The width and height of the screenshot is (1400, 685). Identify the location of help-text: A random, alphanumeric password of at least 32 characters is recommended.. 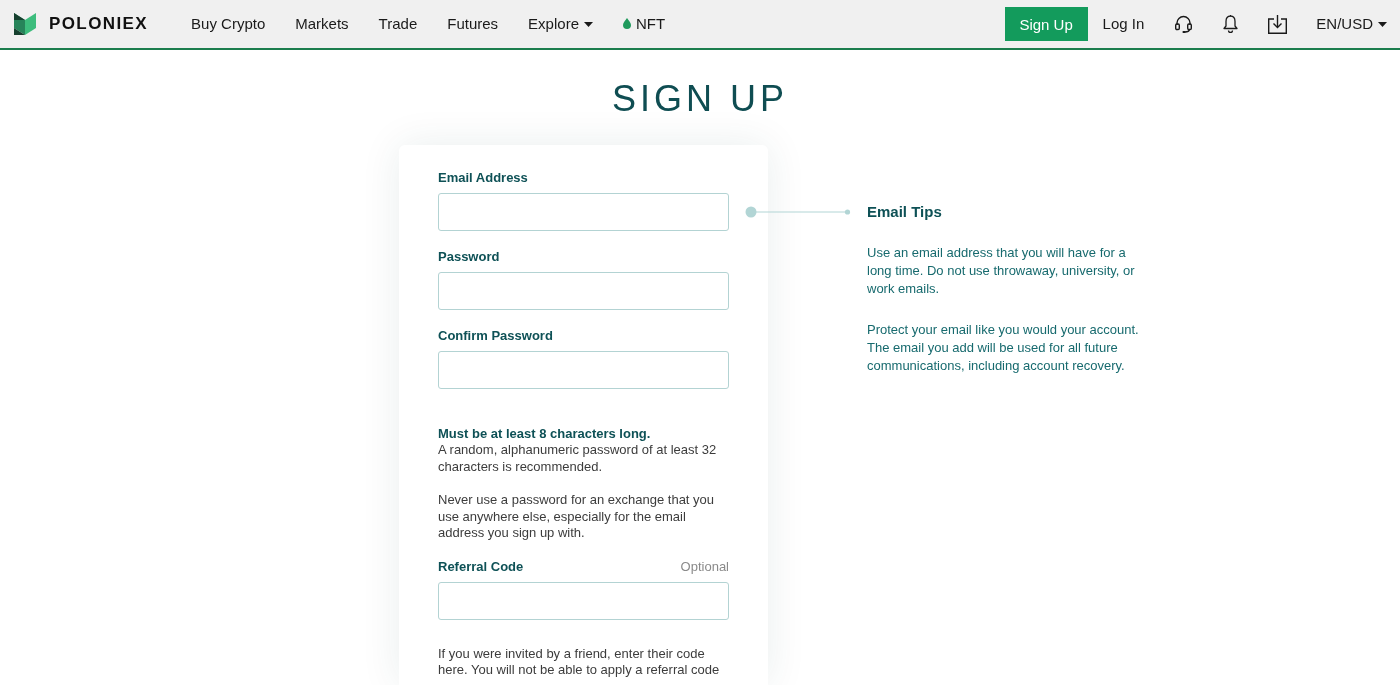
(578, 458).